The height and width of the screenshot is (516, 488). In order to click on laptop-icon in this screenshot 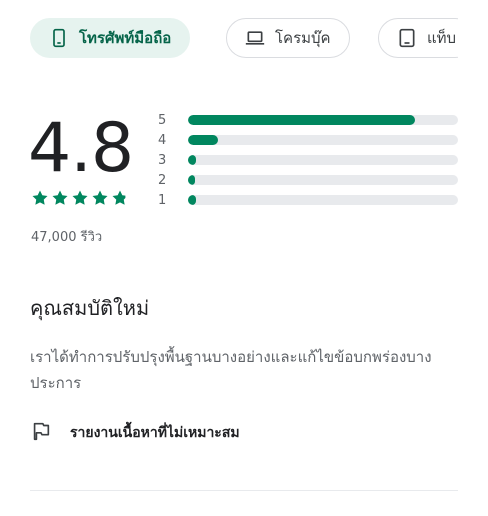, I will do `click(255, 38)`.